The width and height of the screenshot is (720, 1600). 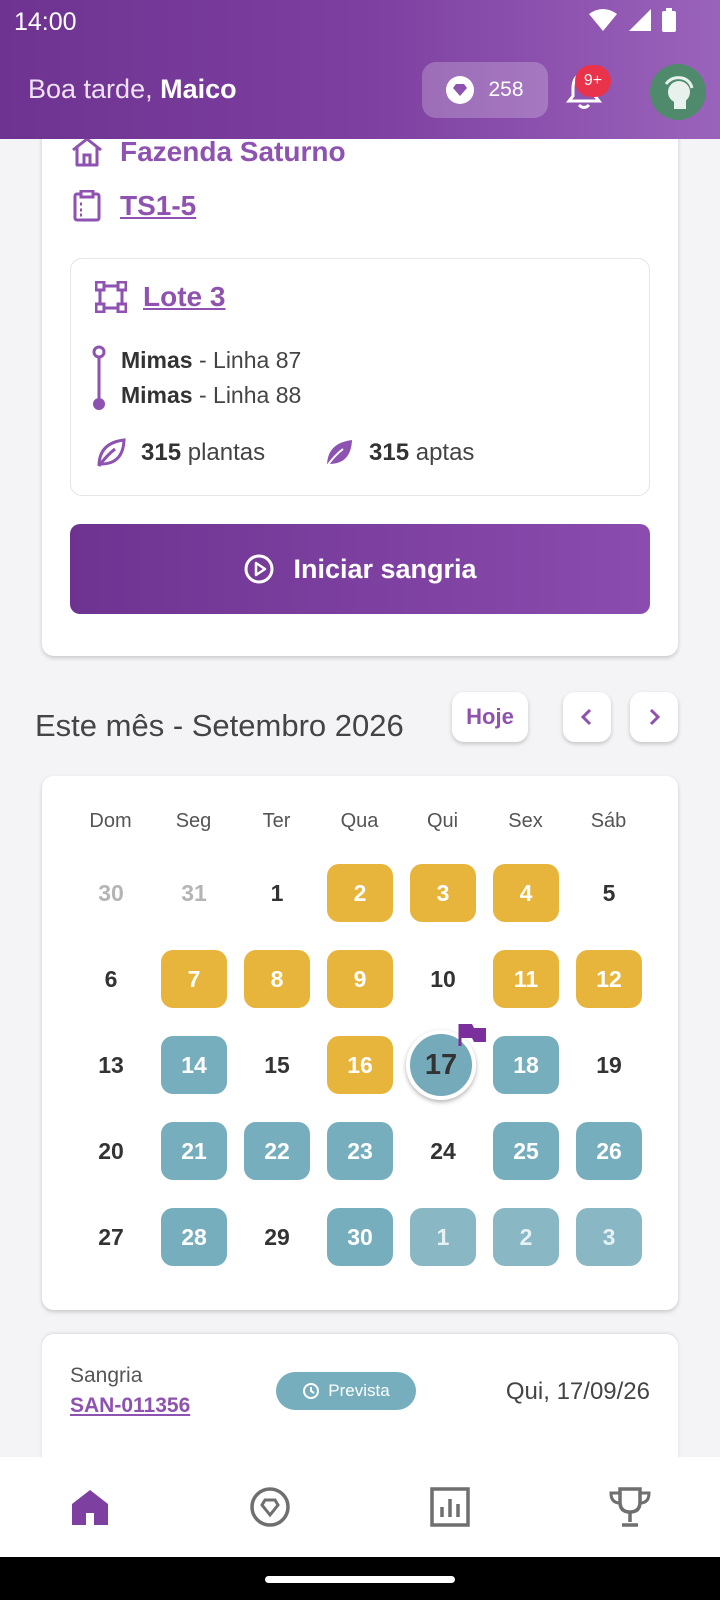 I want to click on leaf-filled-icon, so click(x=339, y=453).